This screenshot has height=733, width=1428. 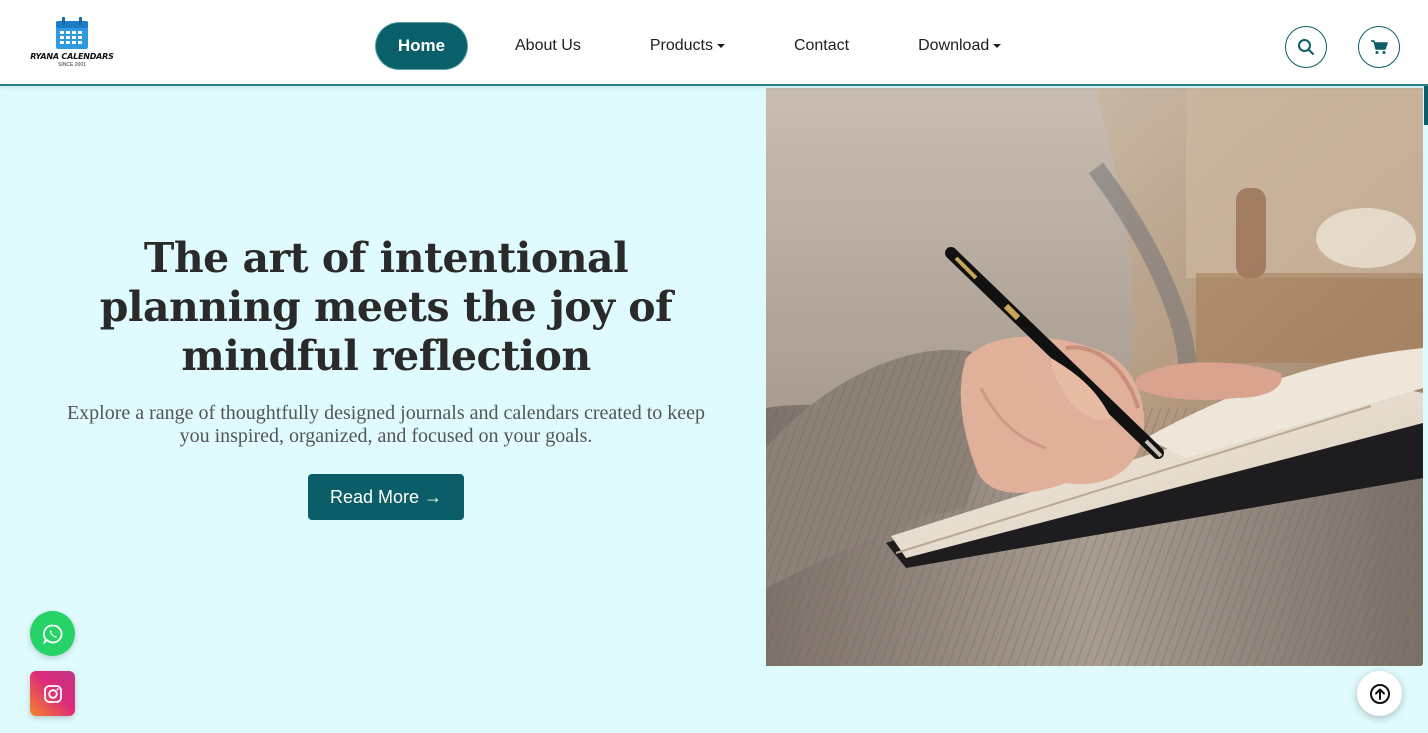 I want to click on nav-about-us: About Us, so click(x=548, y=46).